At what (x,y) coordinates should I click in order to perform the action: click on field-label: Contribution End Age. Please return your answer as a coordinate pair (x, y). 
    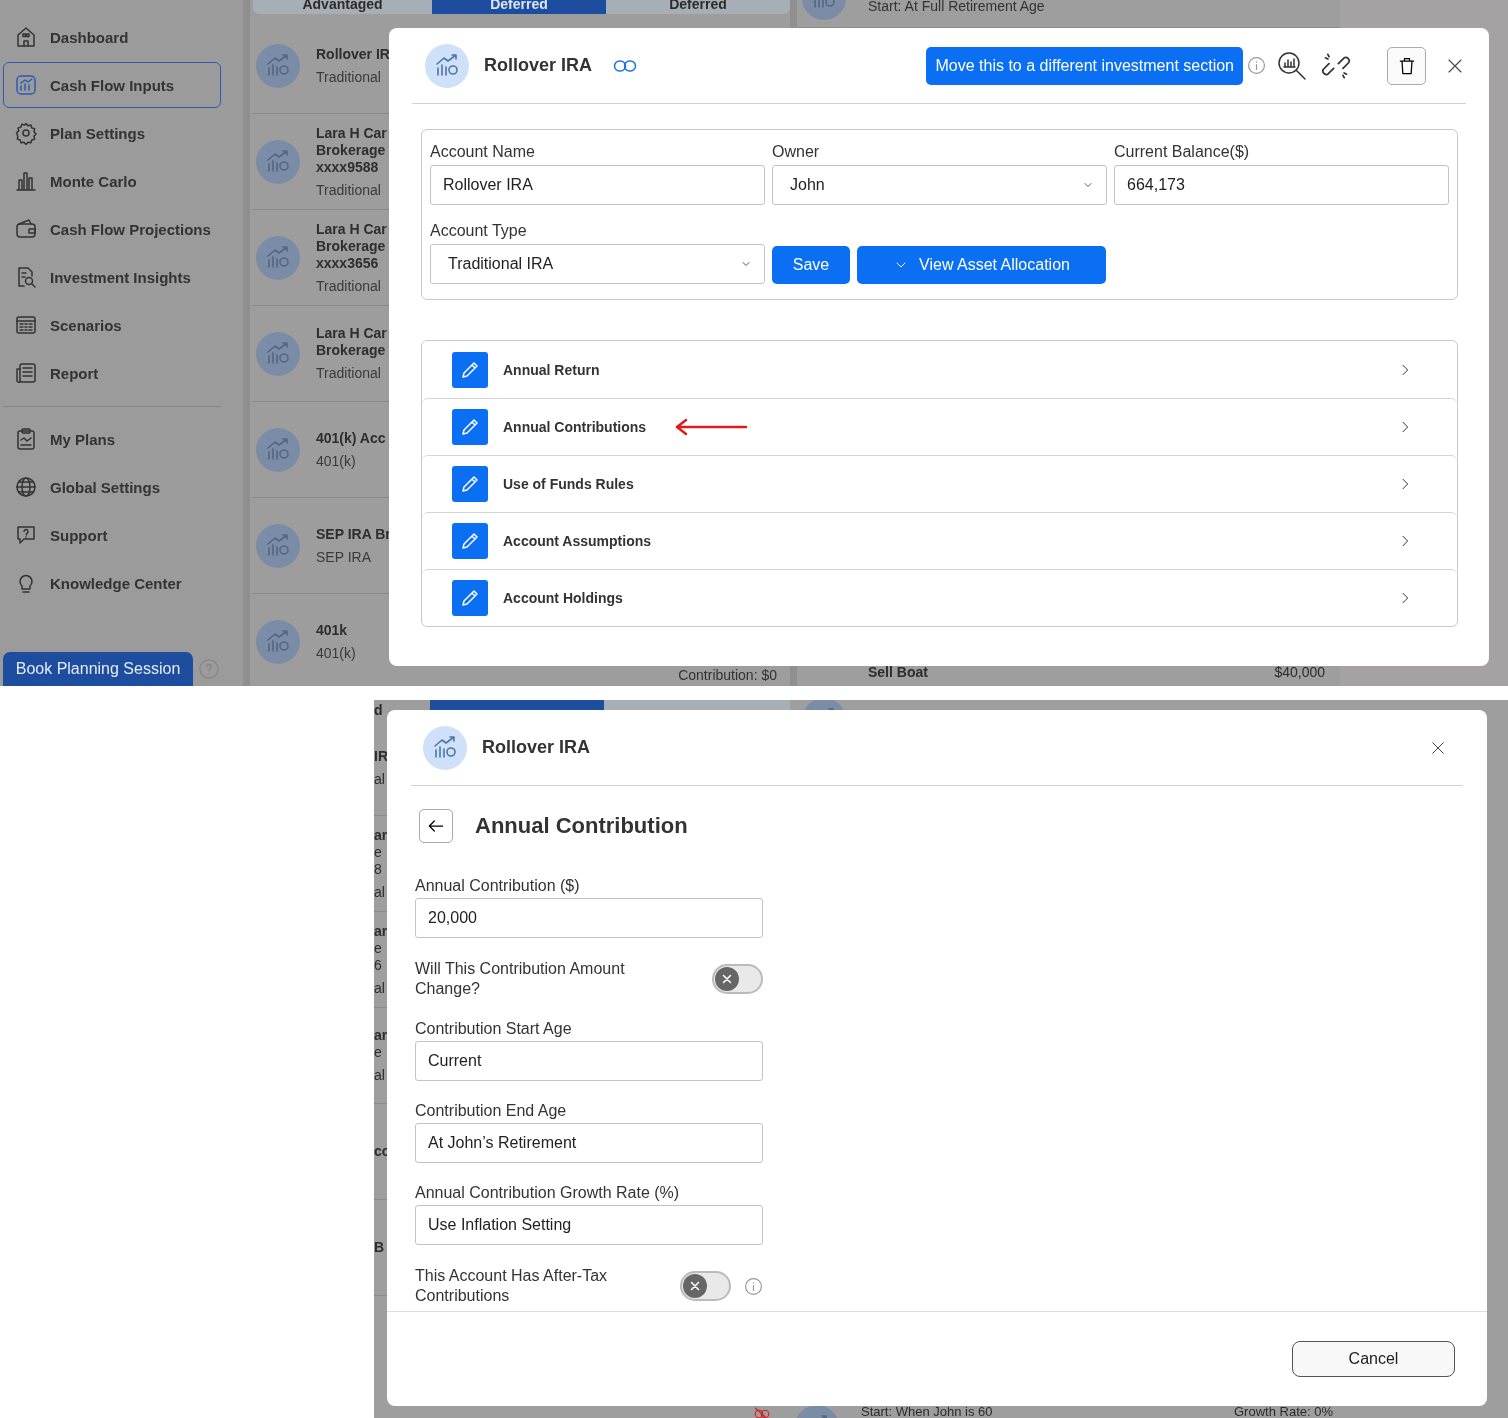
    Looking at the image, I should click on (491, 1111).